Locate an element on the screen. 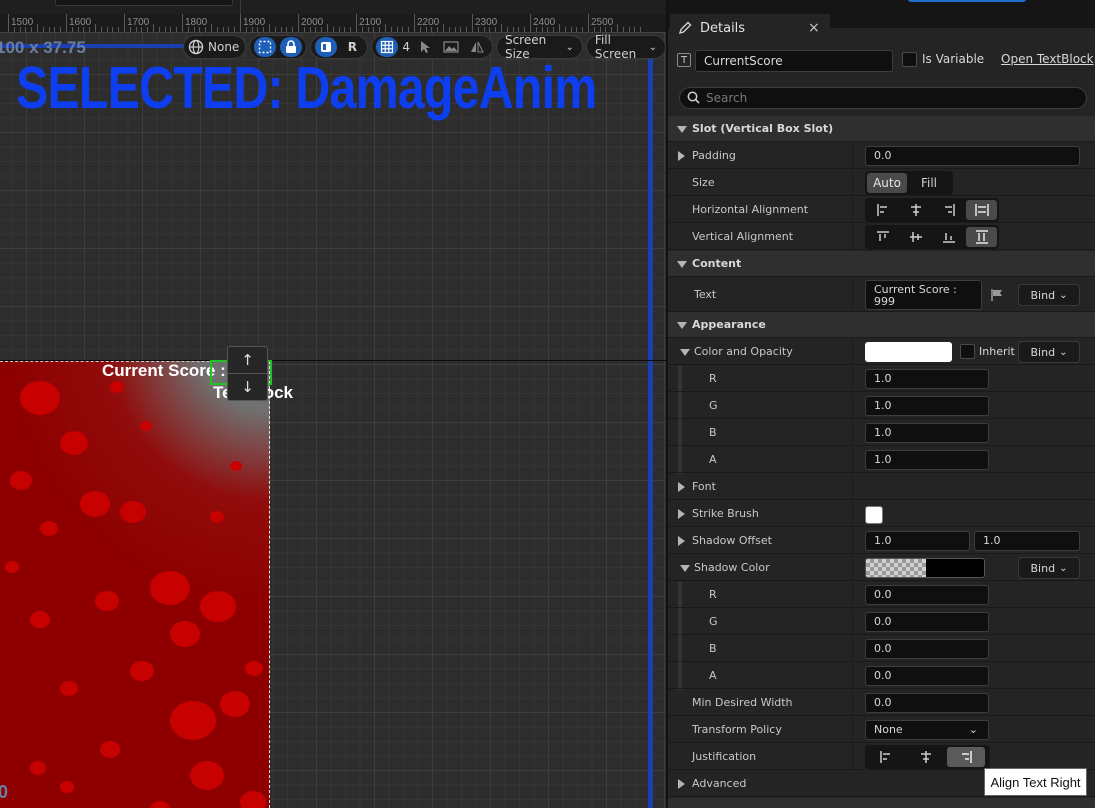  size-auto-option: Auto is located at coordinates (887, 183).